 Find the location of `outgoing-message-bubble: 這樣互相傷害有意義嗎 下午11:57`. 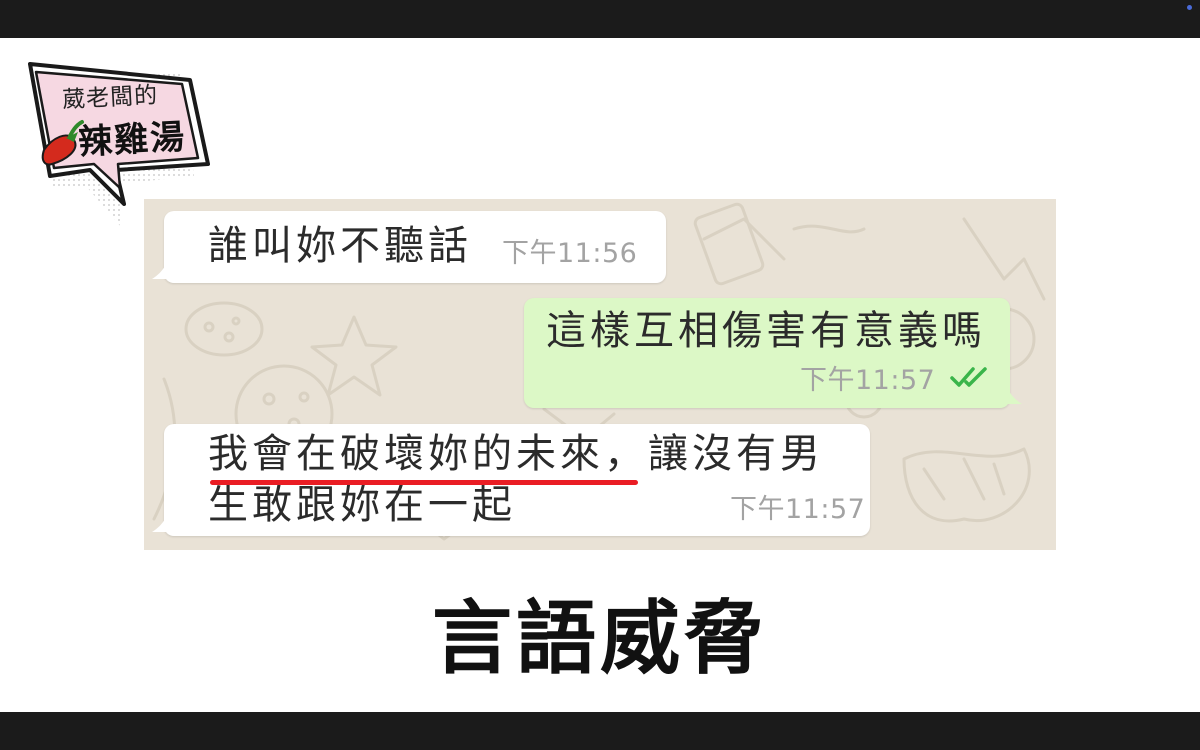

outgoing-message-bubble: 這樣互相傷害有意義嗎 下午11:57 is located at coordinates (773, 353).